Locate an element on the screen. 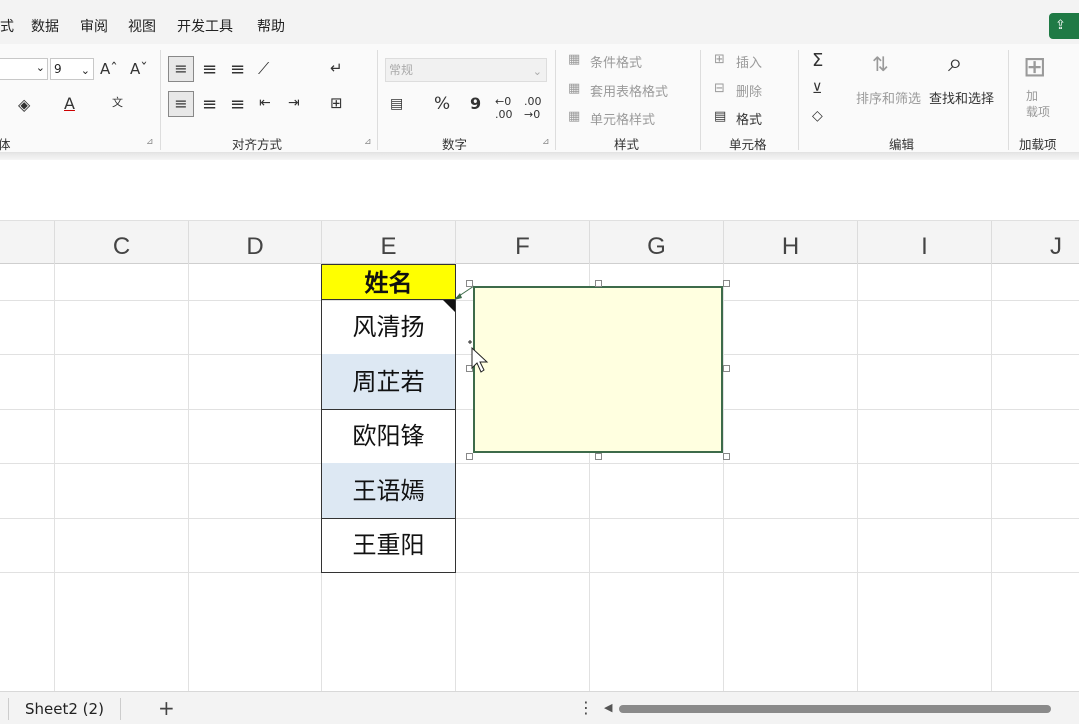  addins-button: 加 载项 is located at coordinates (1038, 104).